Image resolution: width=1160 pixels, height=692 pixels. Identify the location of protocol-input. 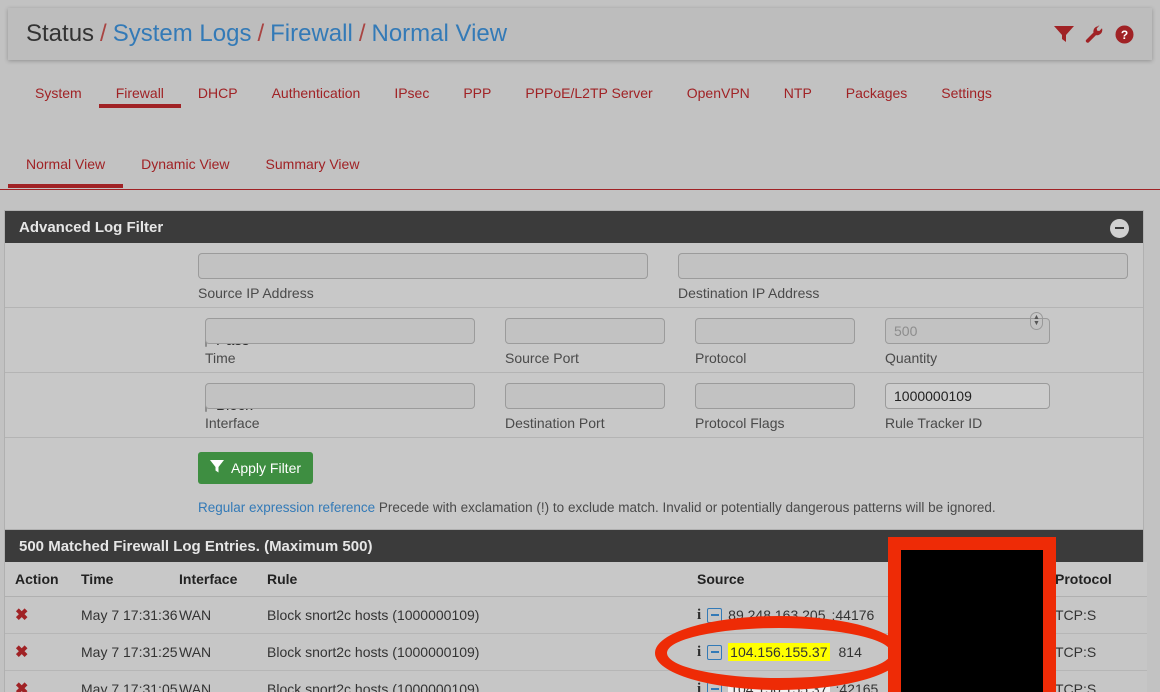
(775, 331).